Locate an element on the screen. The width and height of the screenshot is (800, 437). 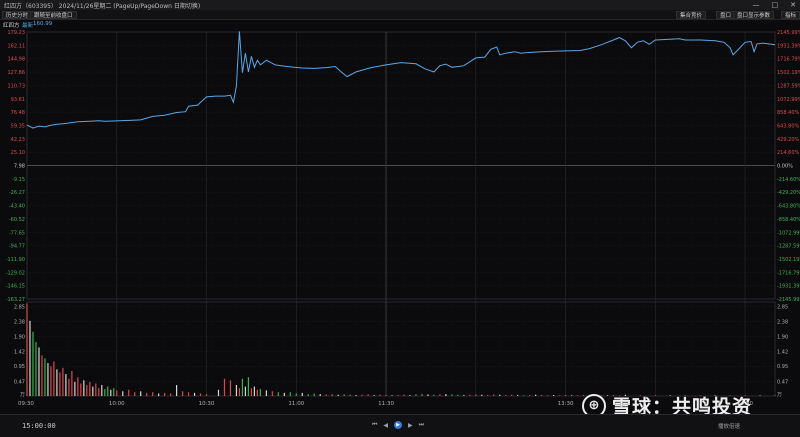
price-tick-label: 7.98 is located at coordinates (19, 167).